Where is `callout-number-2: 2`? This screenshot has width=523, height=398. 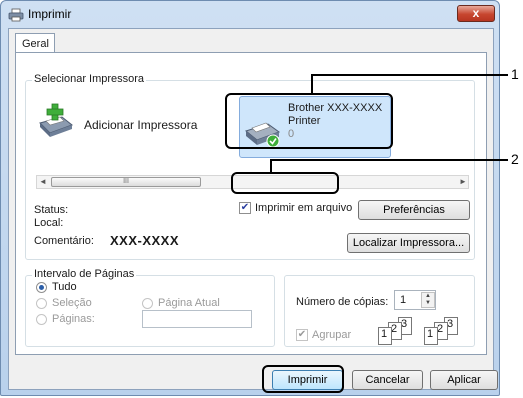
callout-number-2: 2 is located at coordinates (515, 159).